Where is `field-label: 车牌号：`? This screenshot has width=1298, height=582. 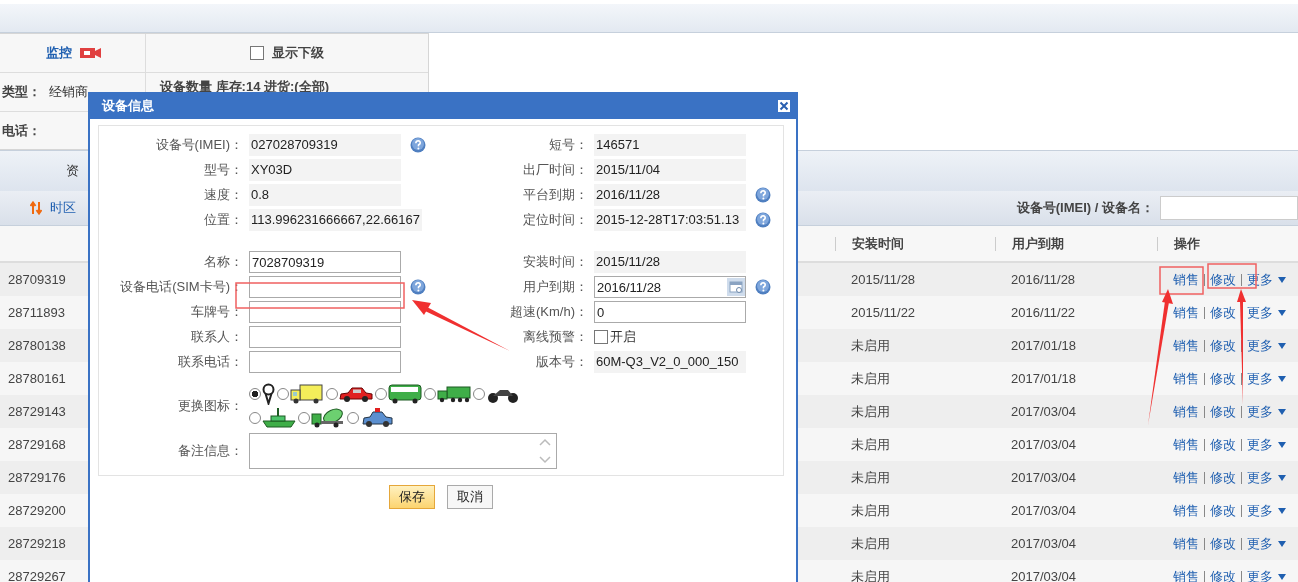 field-label: 车牌号： is located at coordinates (217, 311).